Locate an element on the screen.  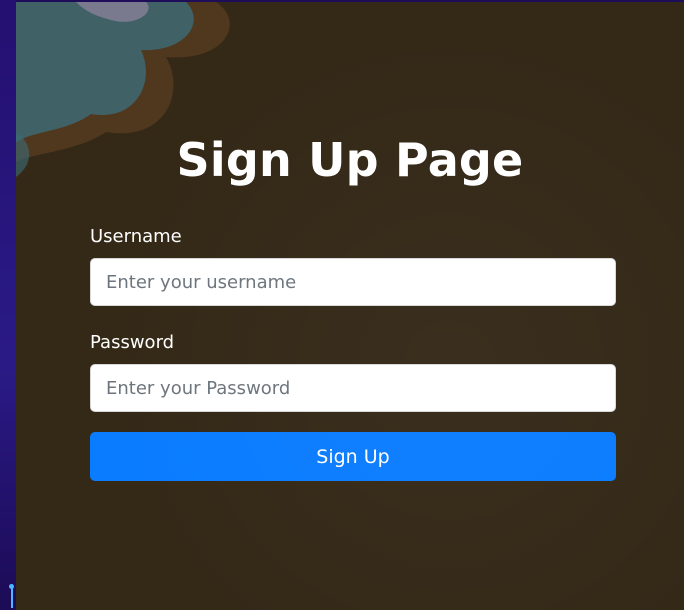
password-group: Password is located at coordinates (353, 372).